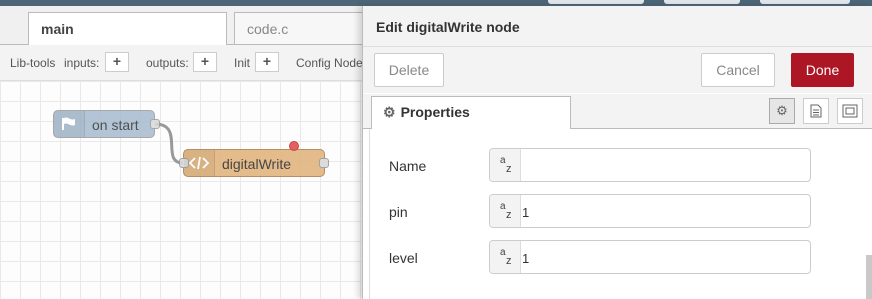 This screenshot has height=299, width=872. What do you see at coordinates (199, 163) in the screenshot?
I see `code-icon` at bounding box center [199, 163].